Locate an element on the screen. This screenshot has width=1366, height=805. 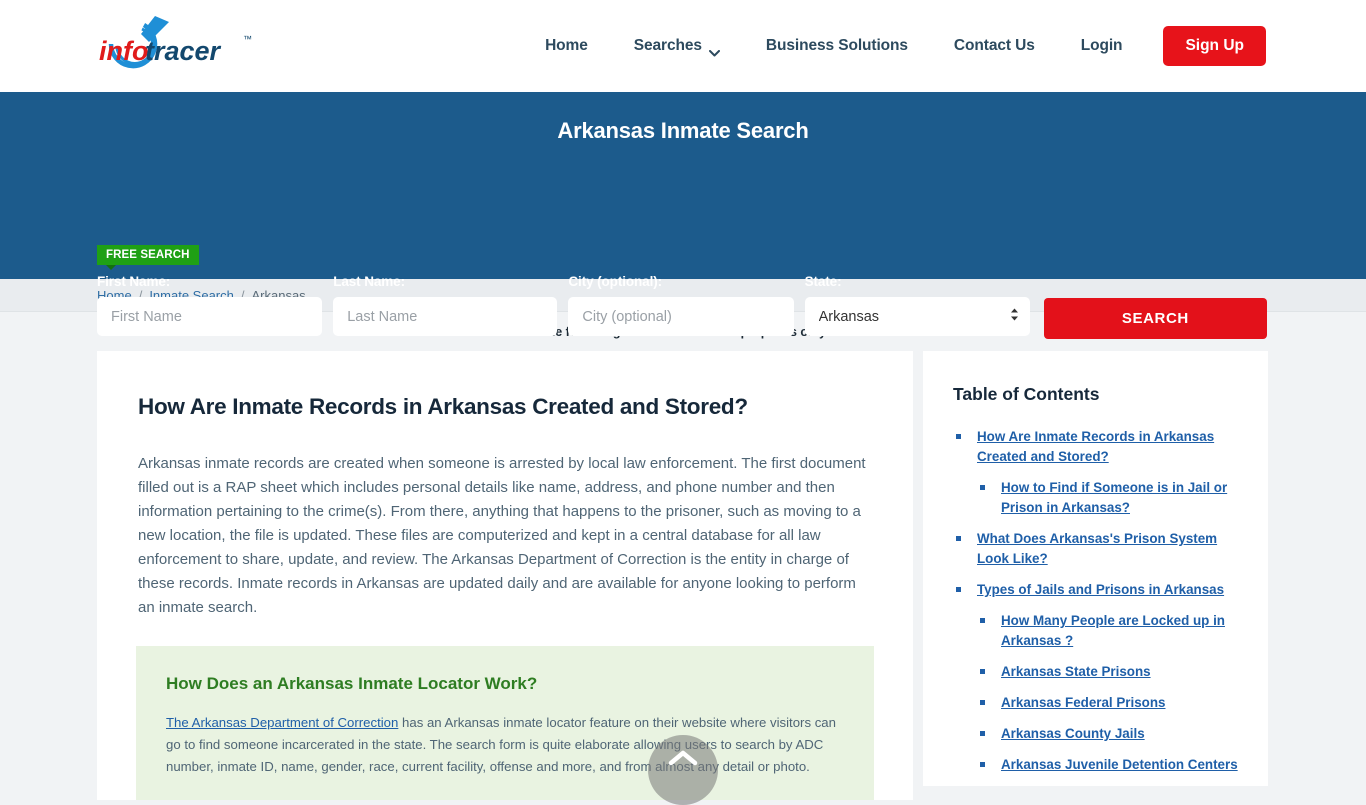
page-title: Arkansas Inmate Search is located at coordinates (683, 130).